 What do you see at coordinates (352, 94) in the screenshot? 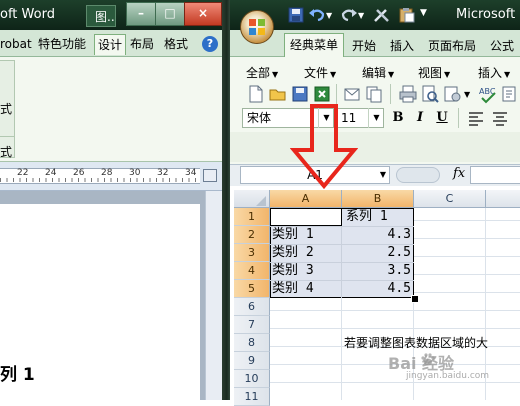
I see `mail-icon` at bounding box center [352, 94].